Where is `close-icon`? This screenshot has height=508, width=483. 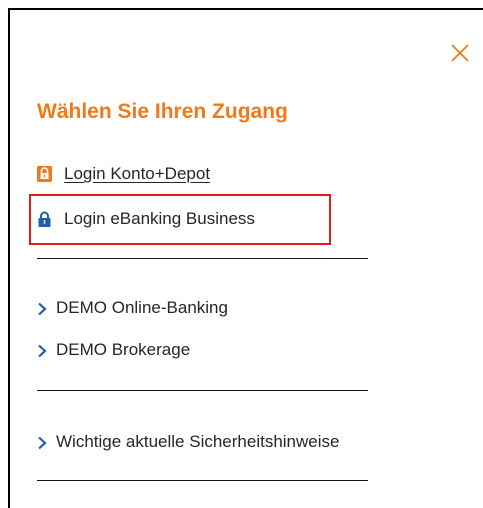
close-icon is located at coordinates (460, 53).